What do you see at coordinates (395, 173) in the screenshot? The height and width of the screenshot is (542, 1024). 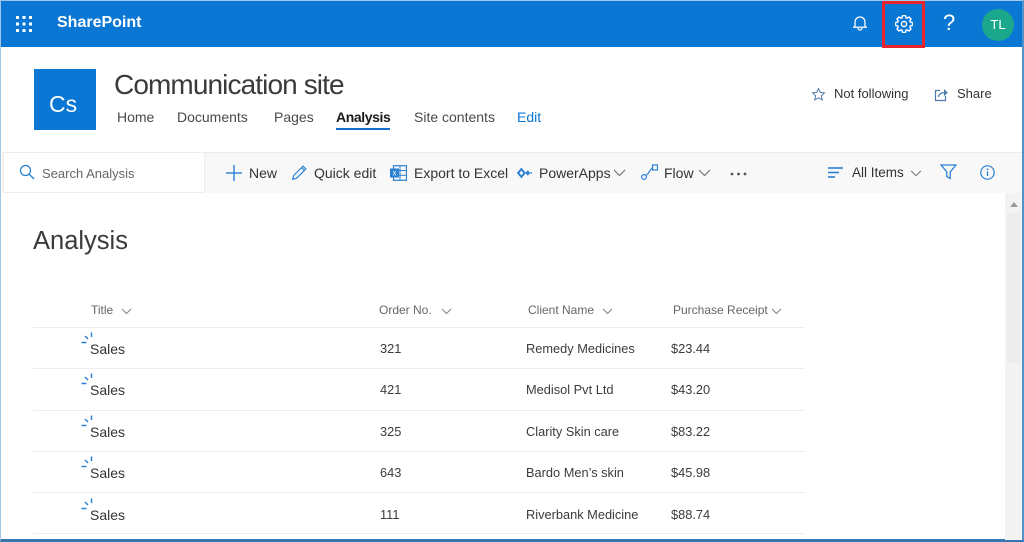 I see `svg-text: x` at bounding box center [395, 173].